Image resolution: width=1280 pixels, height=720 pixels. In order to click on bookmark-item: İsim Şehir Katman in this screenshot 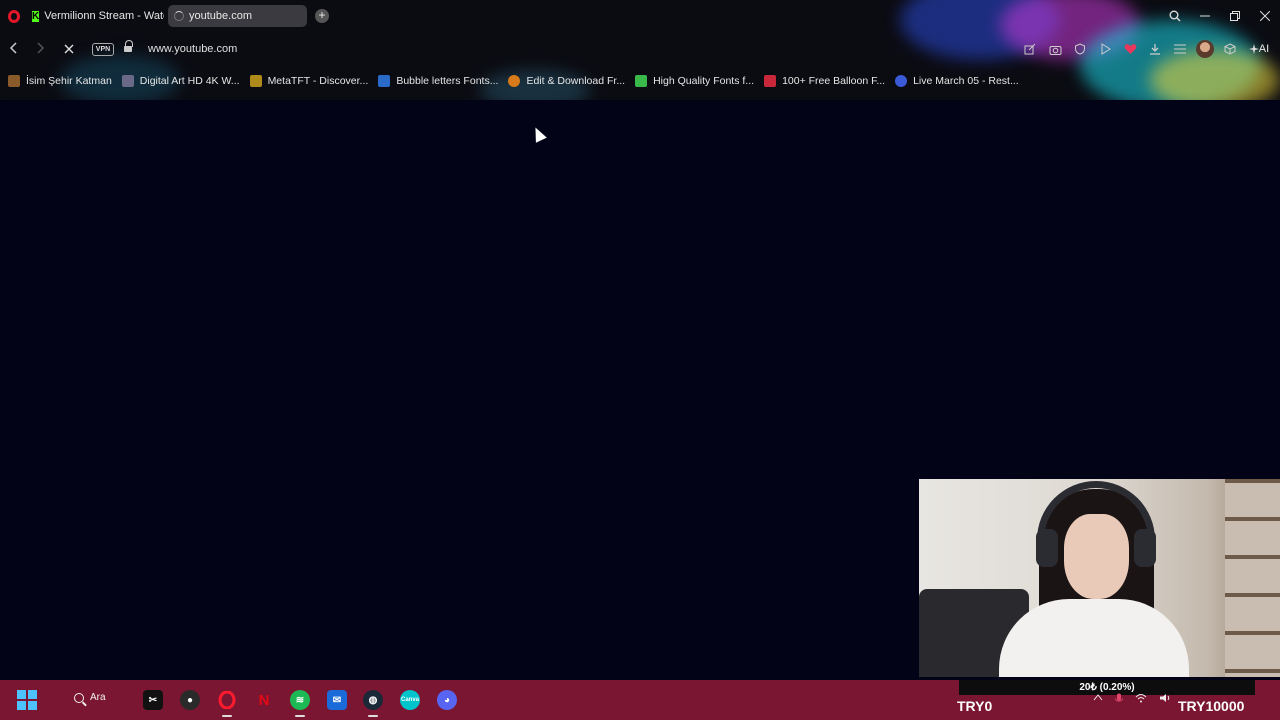, I will do `click(60, 81)`.